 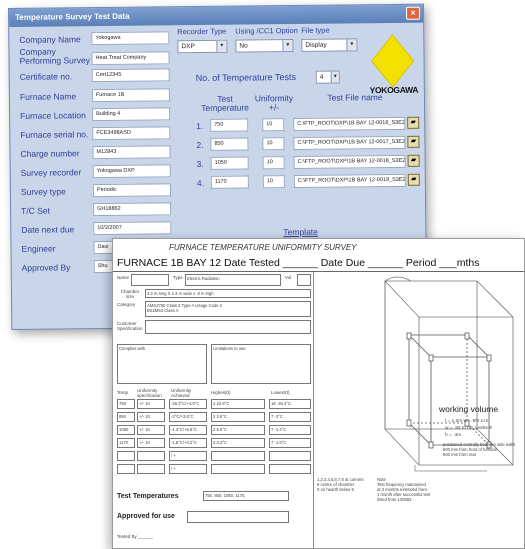 What do you see at coordinates (130, 294) in the screenshot?
I see `chamber-label: Chamber size` at bounding box center [130, 294].